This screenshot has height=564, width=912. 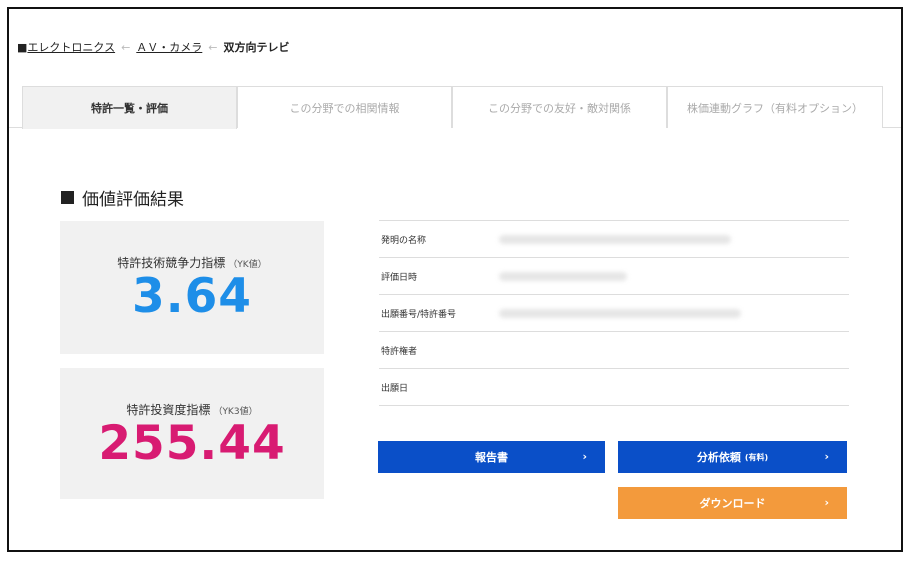 I want to click on info-label: 出願日, so click(x=395, y=388).